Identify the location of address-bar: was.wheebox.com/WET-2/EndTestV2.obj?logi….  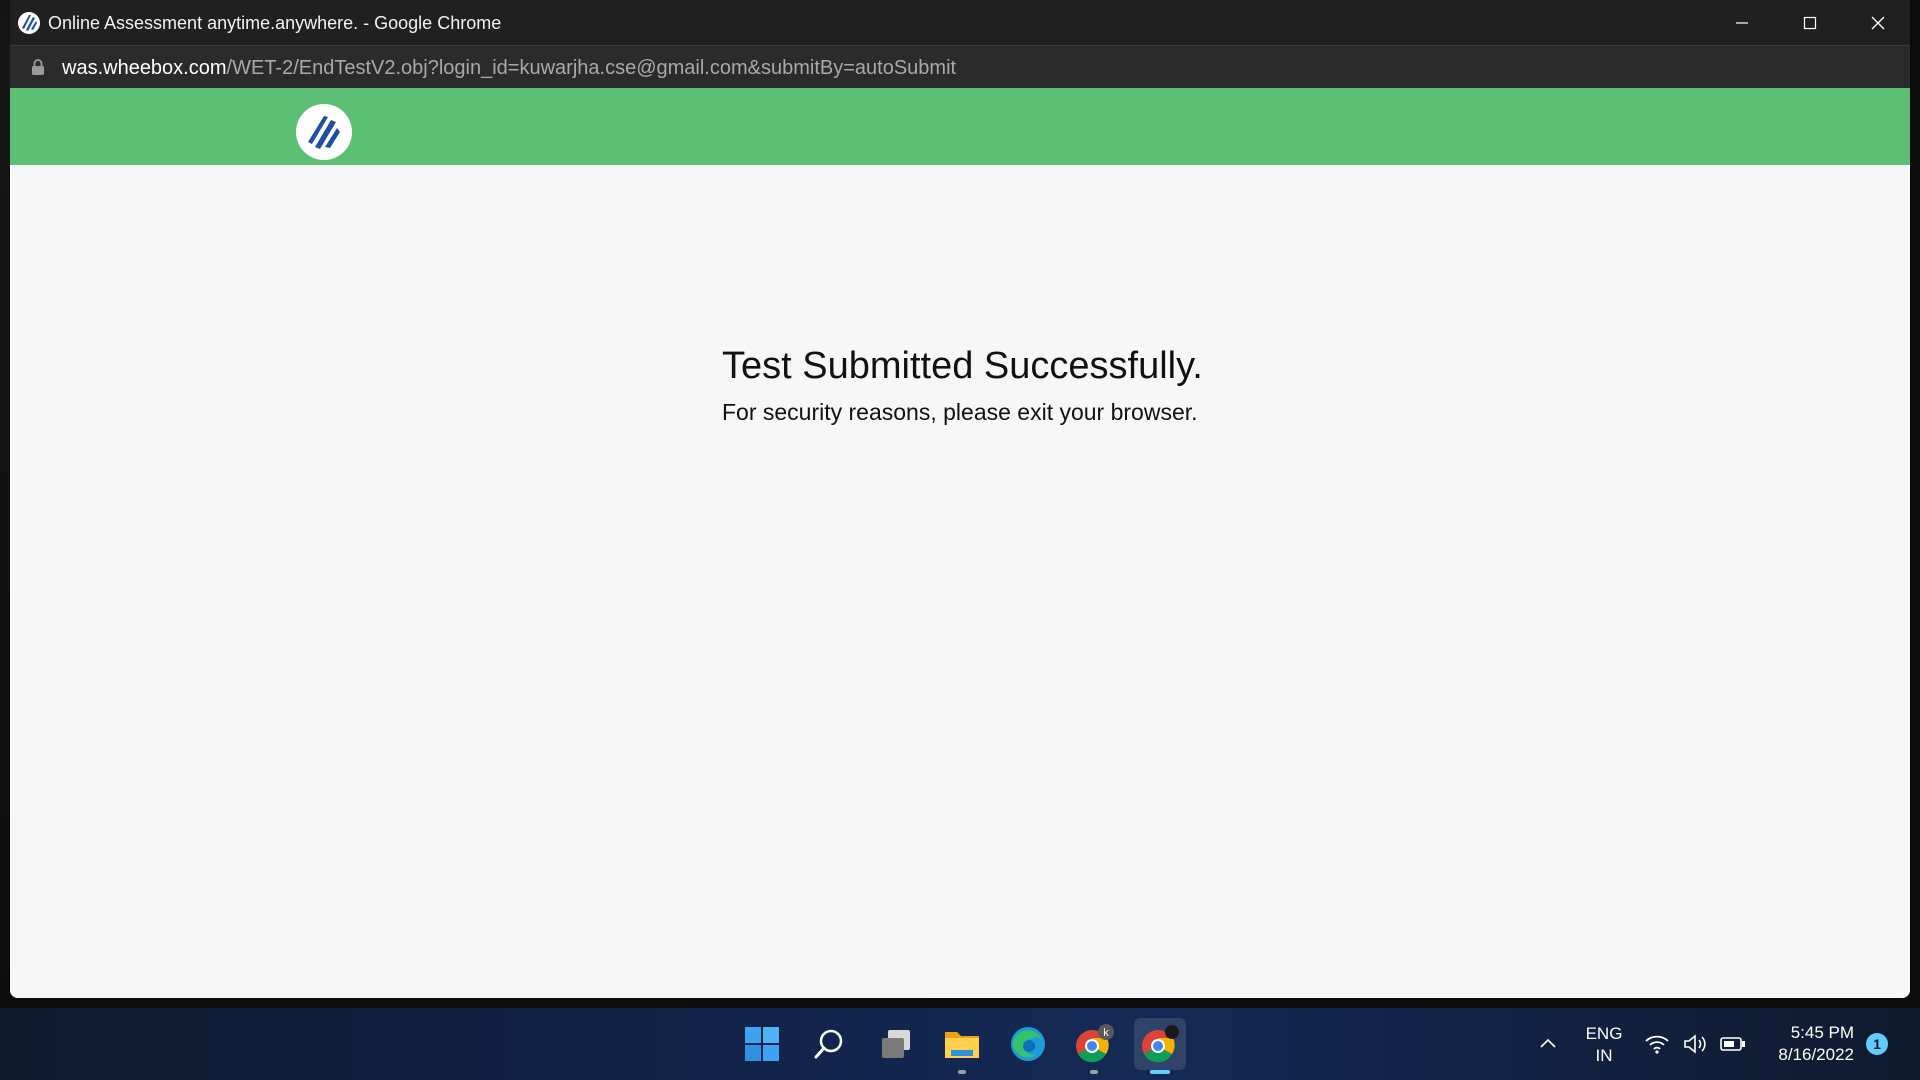
(960, 67).